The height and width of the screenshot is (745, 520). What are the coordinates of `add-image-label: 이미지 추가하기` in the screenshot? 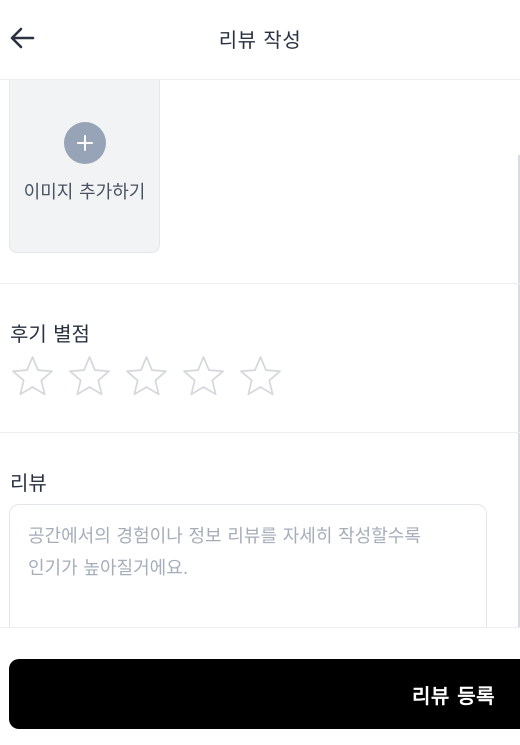 It's located at (84, 192).